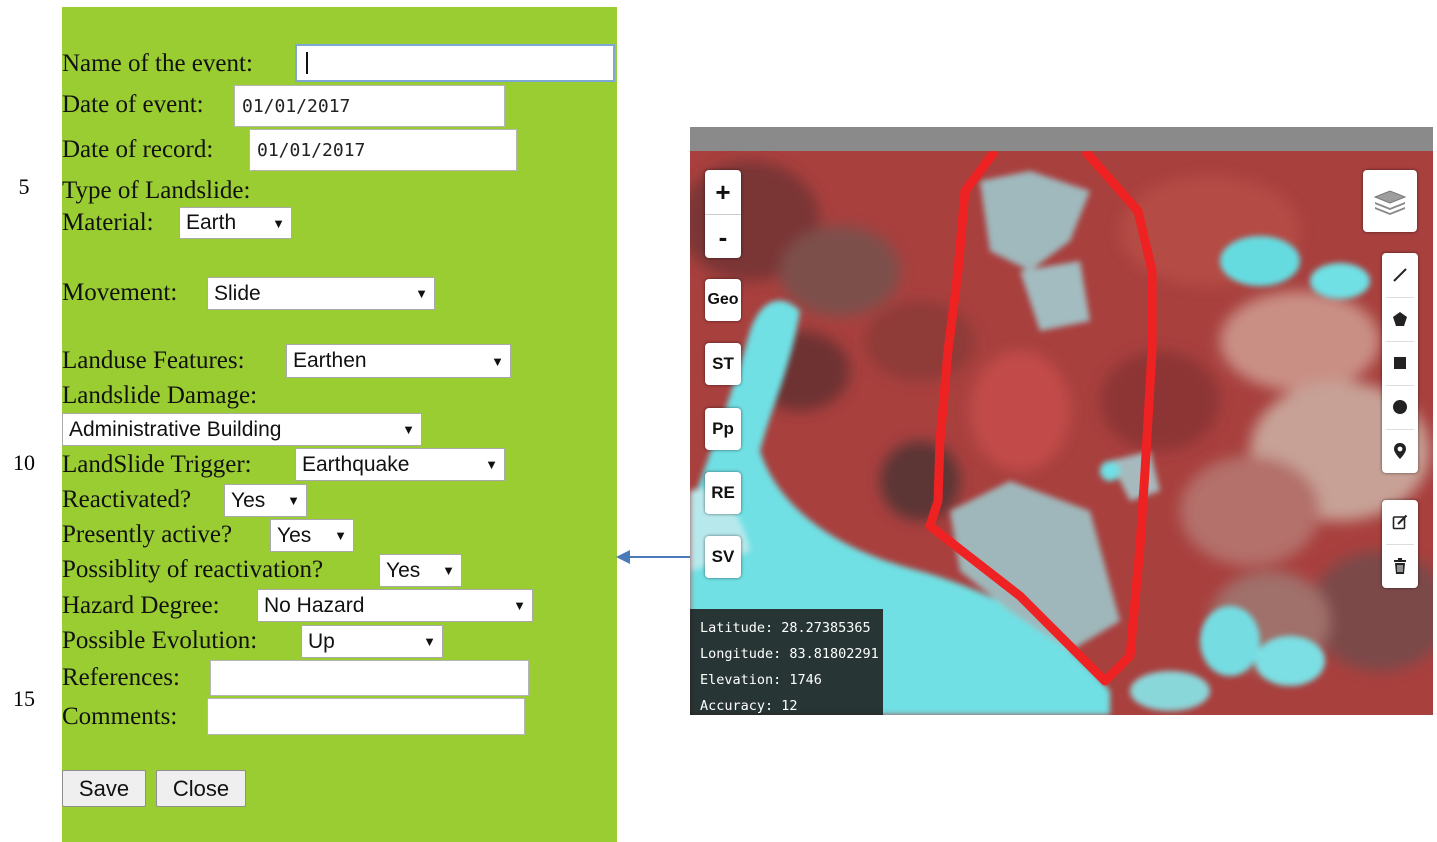 Image resolution: width=1437 pixels, height=842 pixels. Describe the element at coordinates (24, 186) in the screenshot. I see `line-number-5: 5` at that location.